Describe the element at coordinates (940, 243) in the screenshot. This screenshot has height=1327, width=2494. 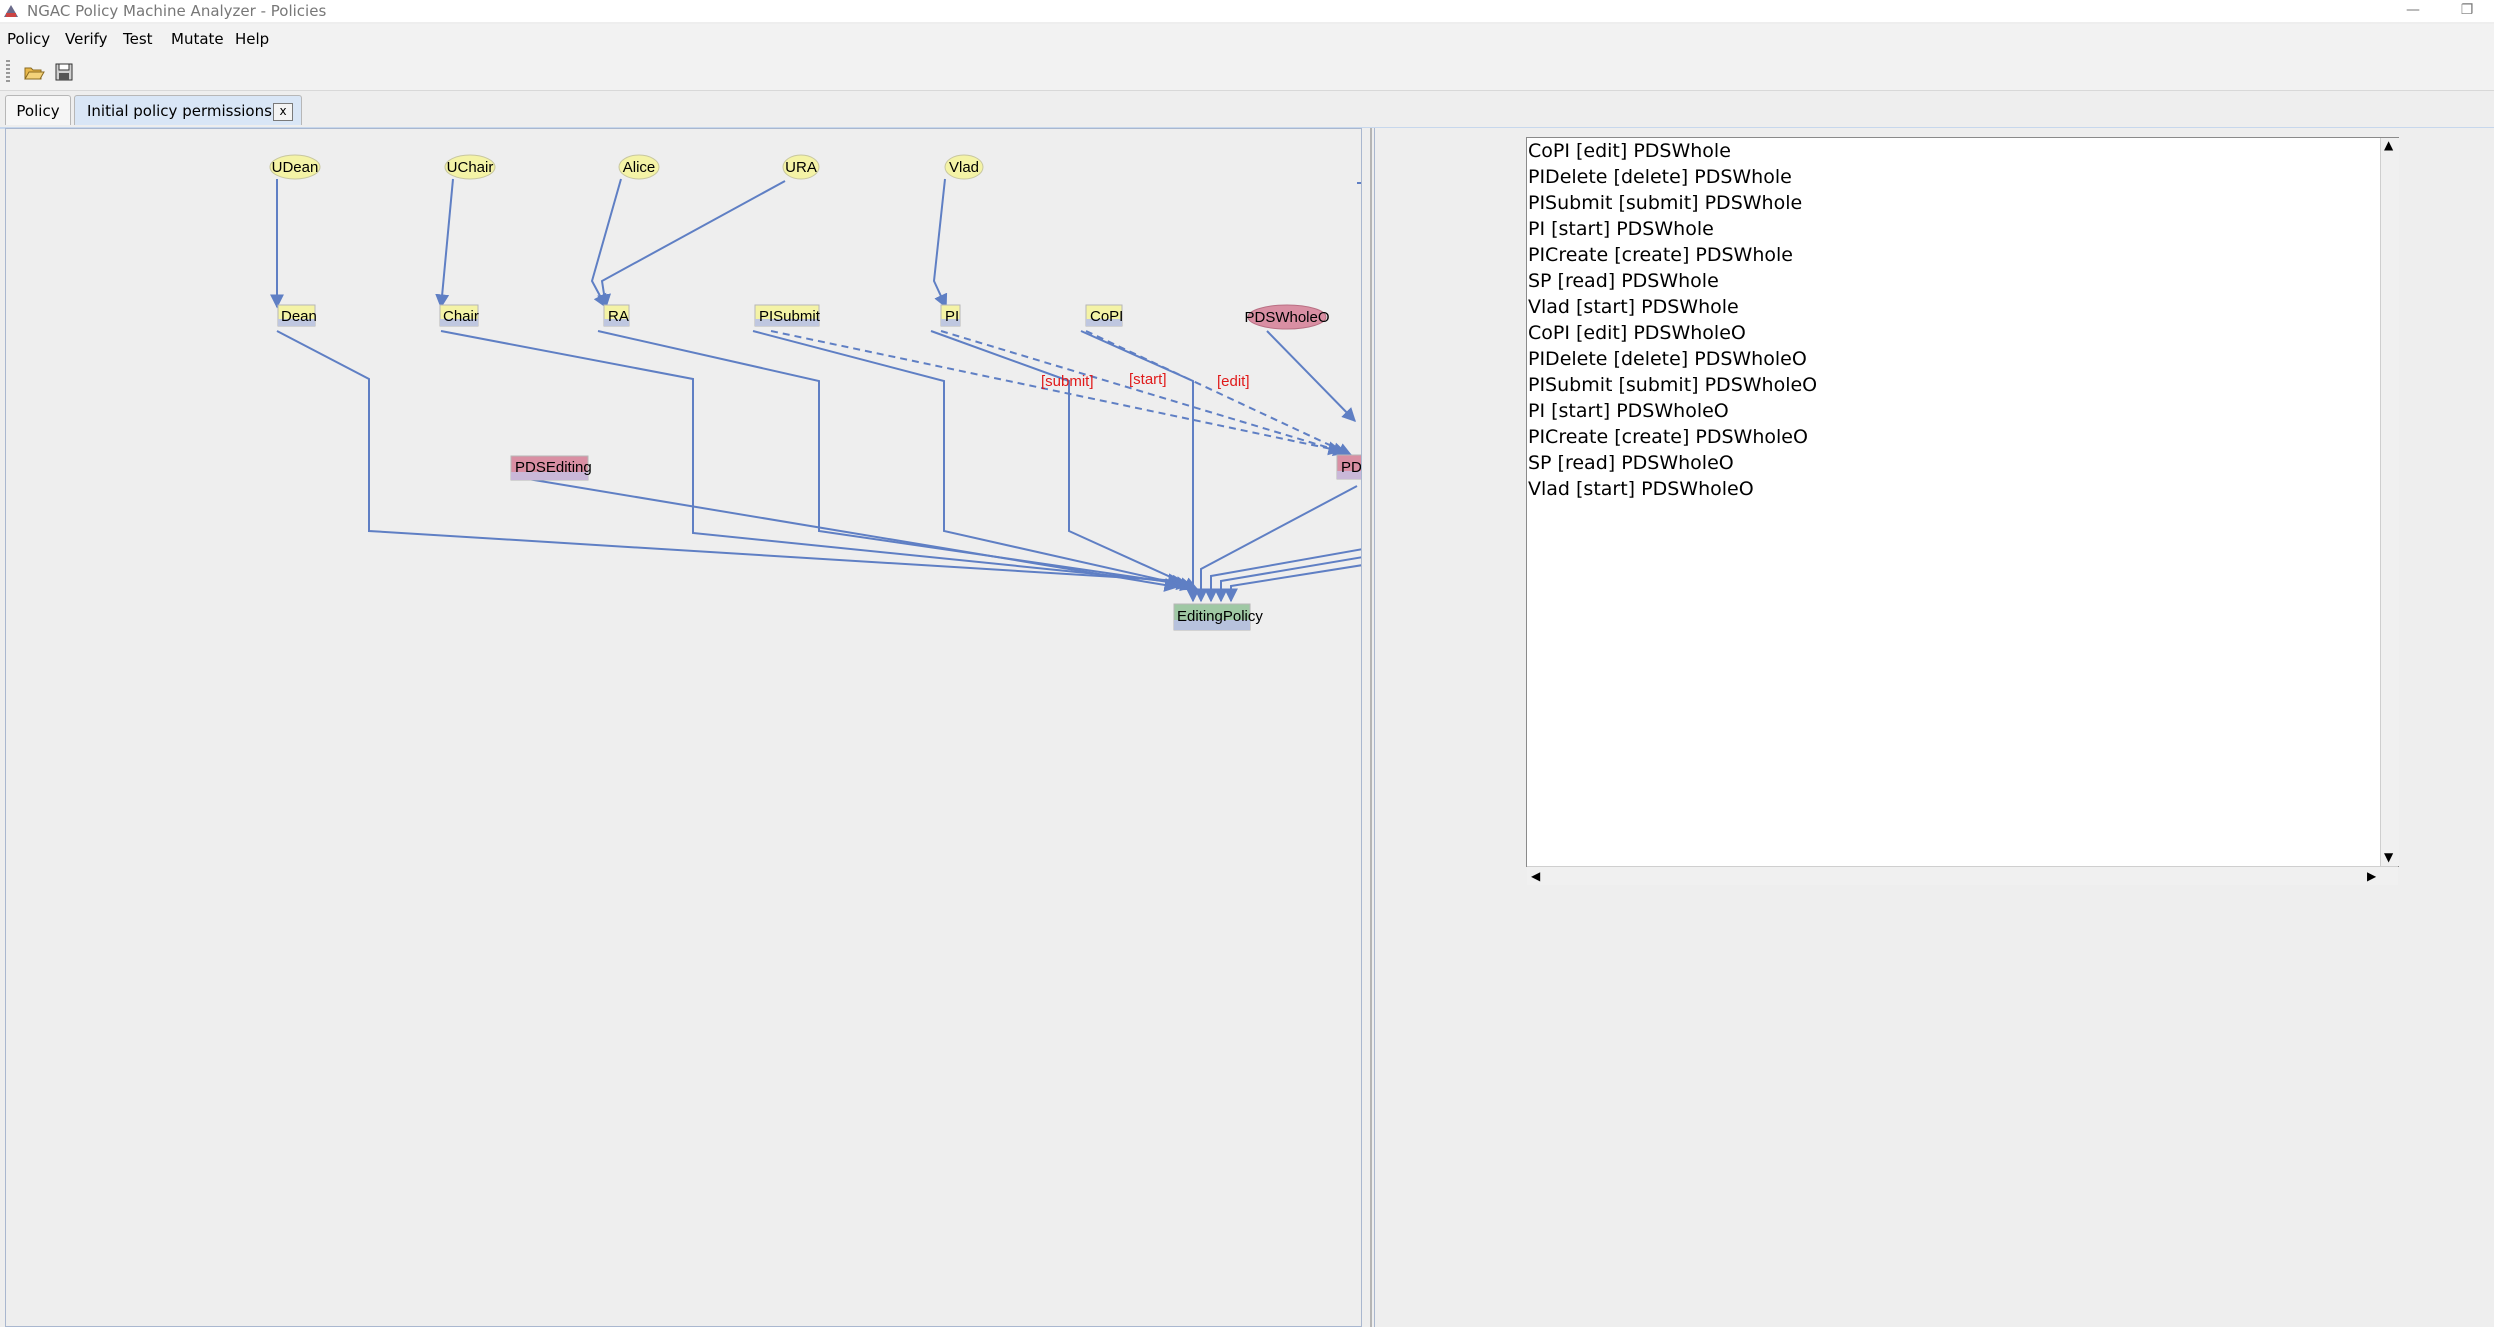
I see `edge-vlad-pi` at that location.